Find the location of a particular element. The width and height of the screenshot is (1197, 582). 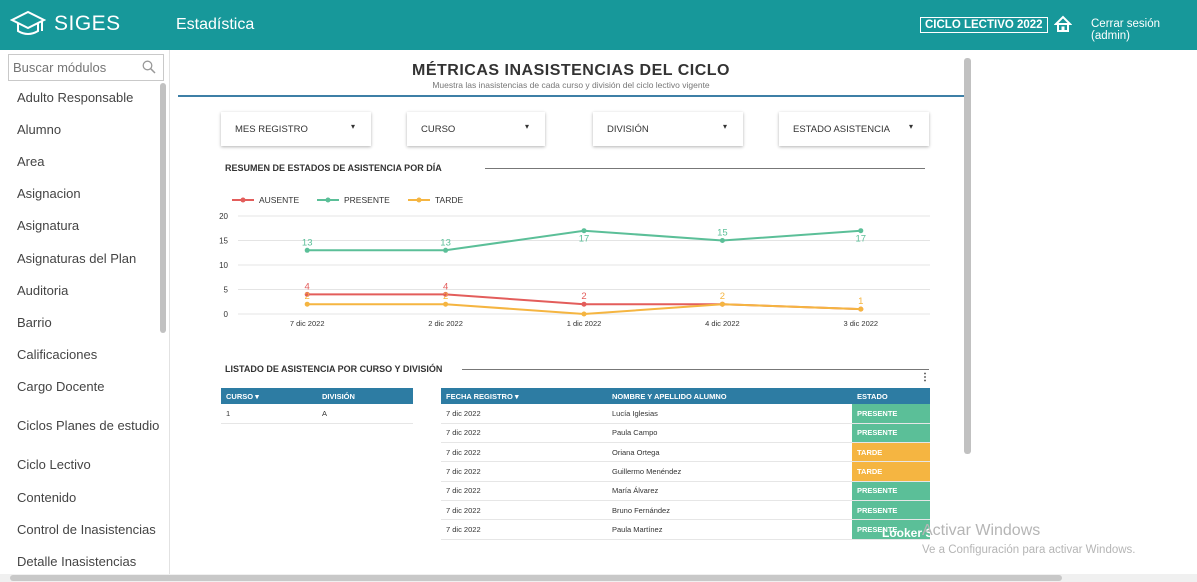

menu-item: Contenido is located at coordinates (80, 497).